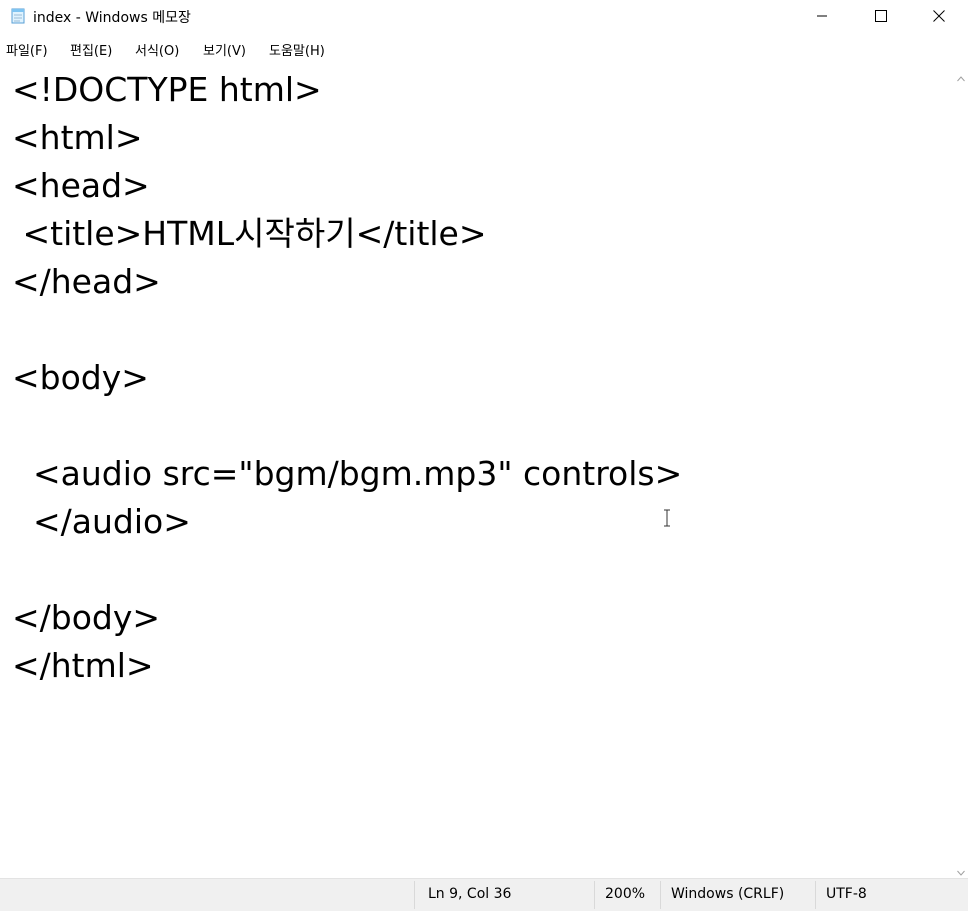 This screenshot has height=911, width=968. What do you see at coordinates (347, 473) in the screenshot?
I see `editor-line: <audio src="bgm/bgm.mp3" controls>` at bounding box center [347, 473].